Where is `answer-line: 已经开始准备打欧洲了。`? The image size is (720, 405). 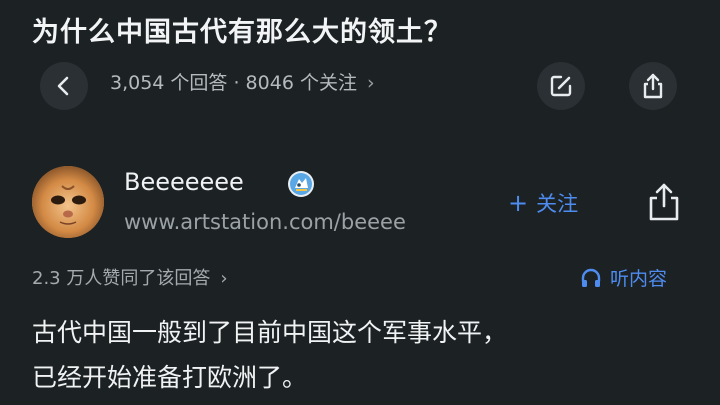
answer-line: 已经开始准备打欧洲了。 is located at coordinates (170, 377).